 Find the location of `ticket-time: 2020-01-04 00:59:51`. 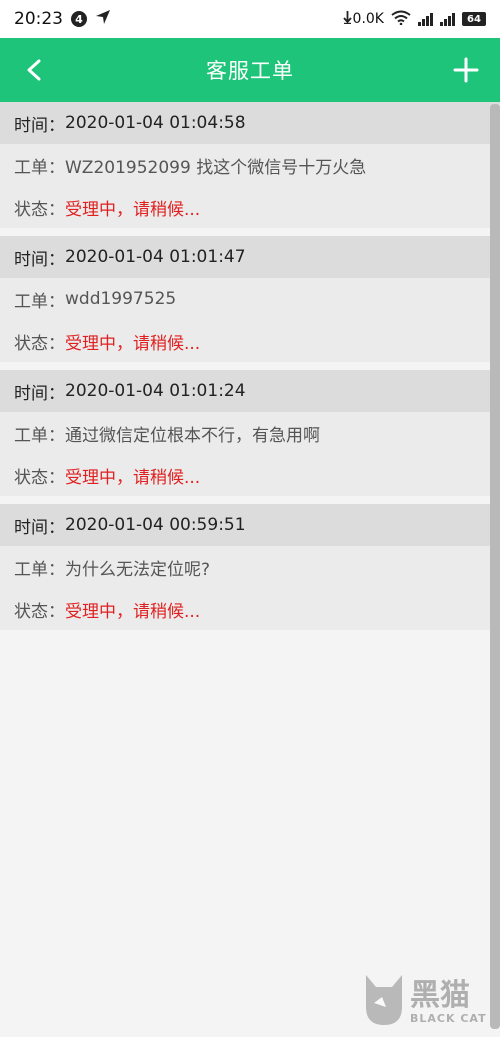

ticket-time: 2020-01-04 00:59:51 is located at coordinates (155, 525).